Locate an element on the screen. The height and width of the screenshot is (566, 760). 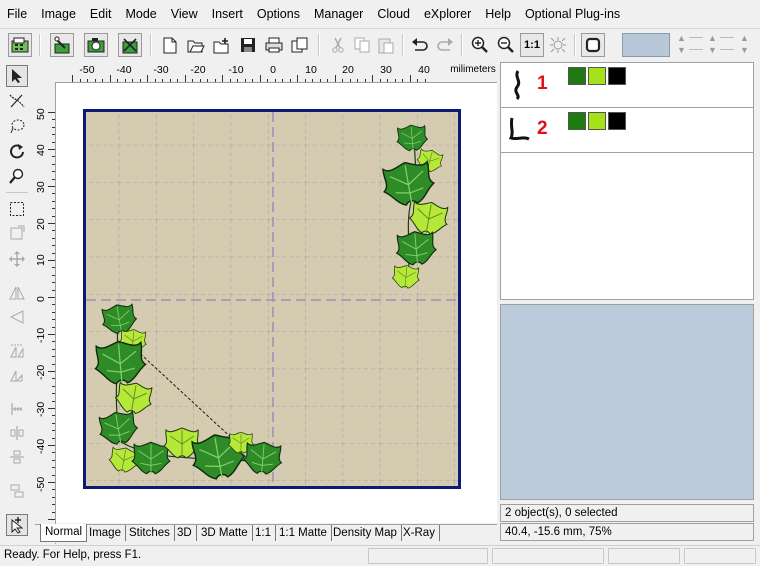
center-v-icon is located at coordinates (17, 457).